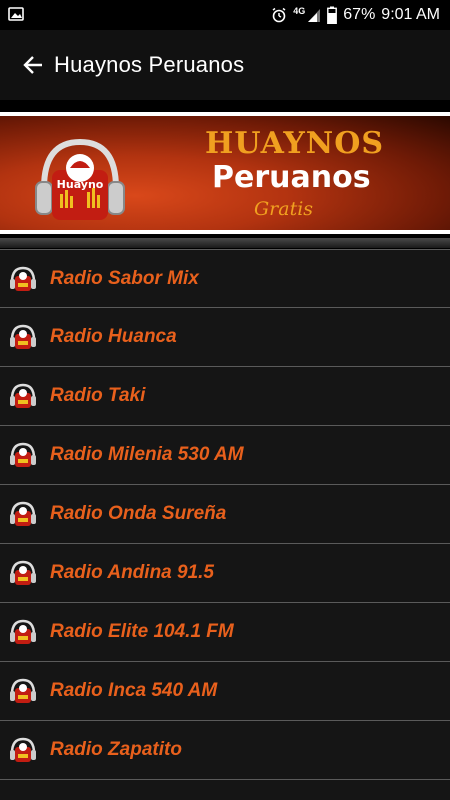 Image resolution: width=450 pixels, height=800 pixels. What do you see at coordinates (295, 143) in the screenshot?
I see `banner-title: HUAYNOS` at bounding box center [295, 143].